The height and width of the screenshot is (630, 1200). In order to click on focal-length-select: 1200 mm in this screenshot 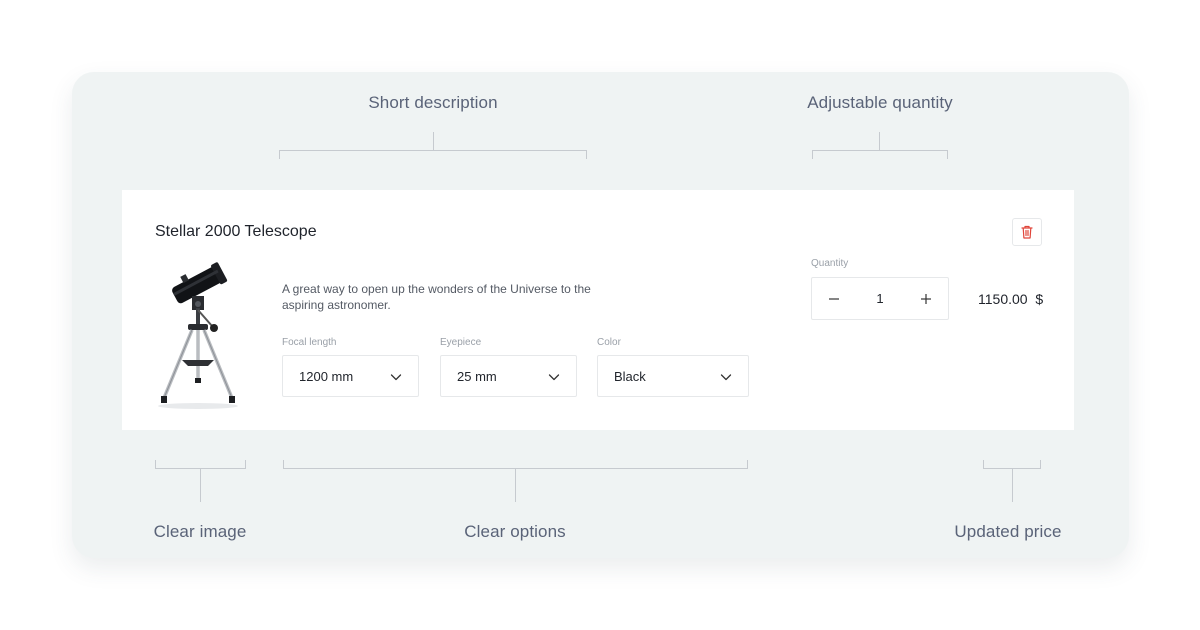, I will do `click(350, 376)`.